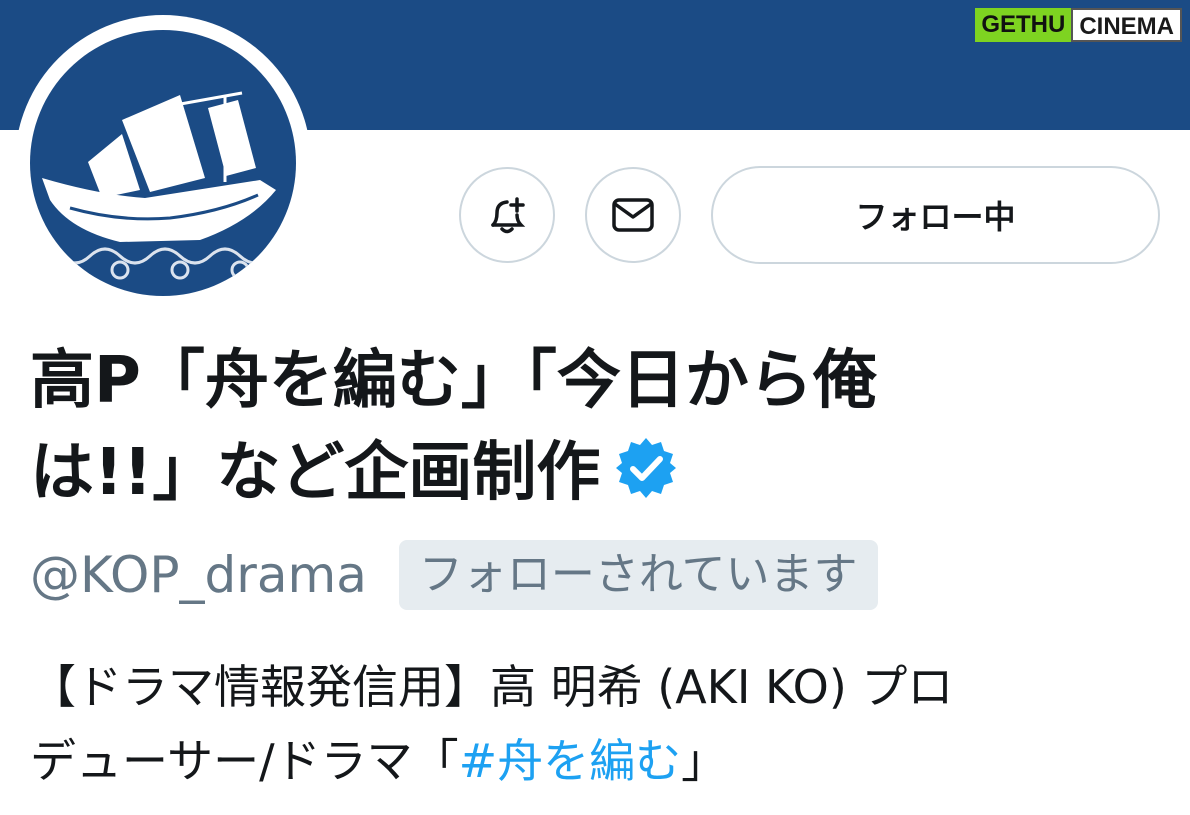 The width and height of the screenshot is (1190, 815). What do you see at coordinates (1126, 25) in the screenshot?
I see `watermark-part2: CINEMA` at bounding box center [1126, 25].